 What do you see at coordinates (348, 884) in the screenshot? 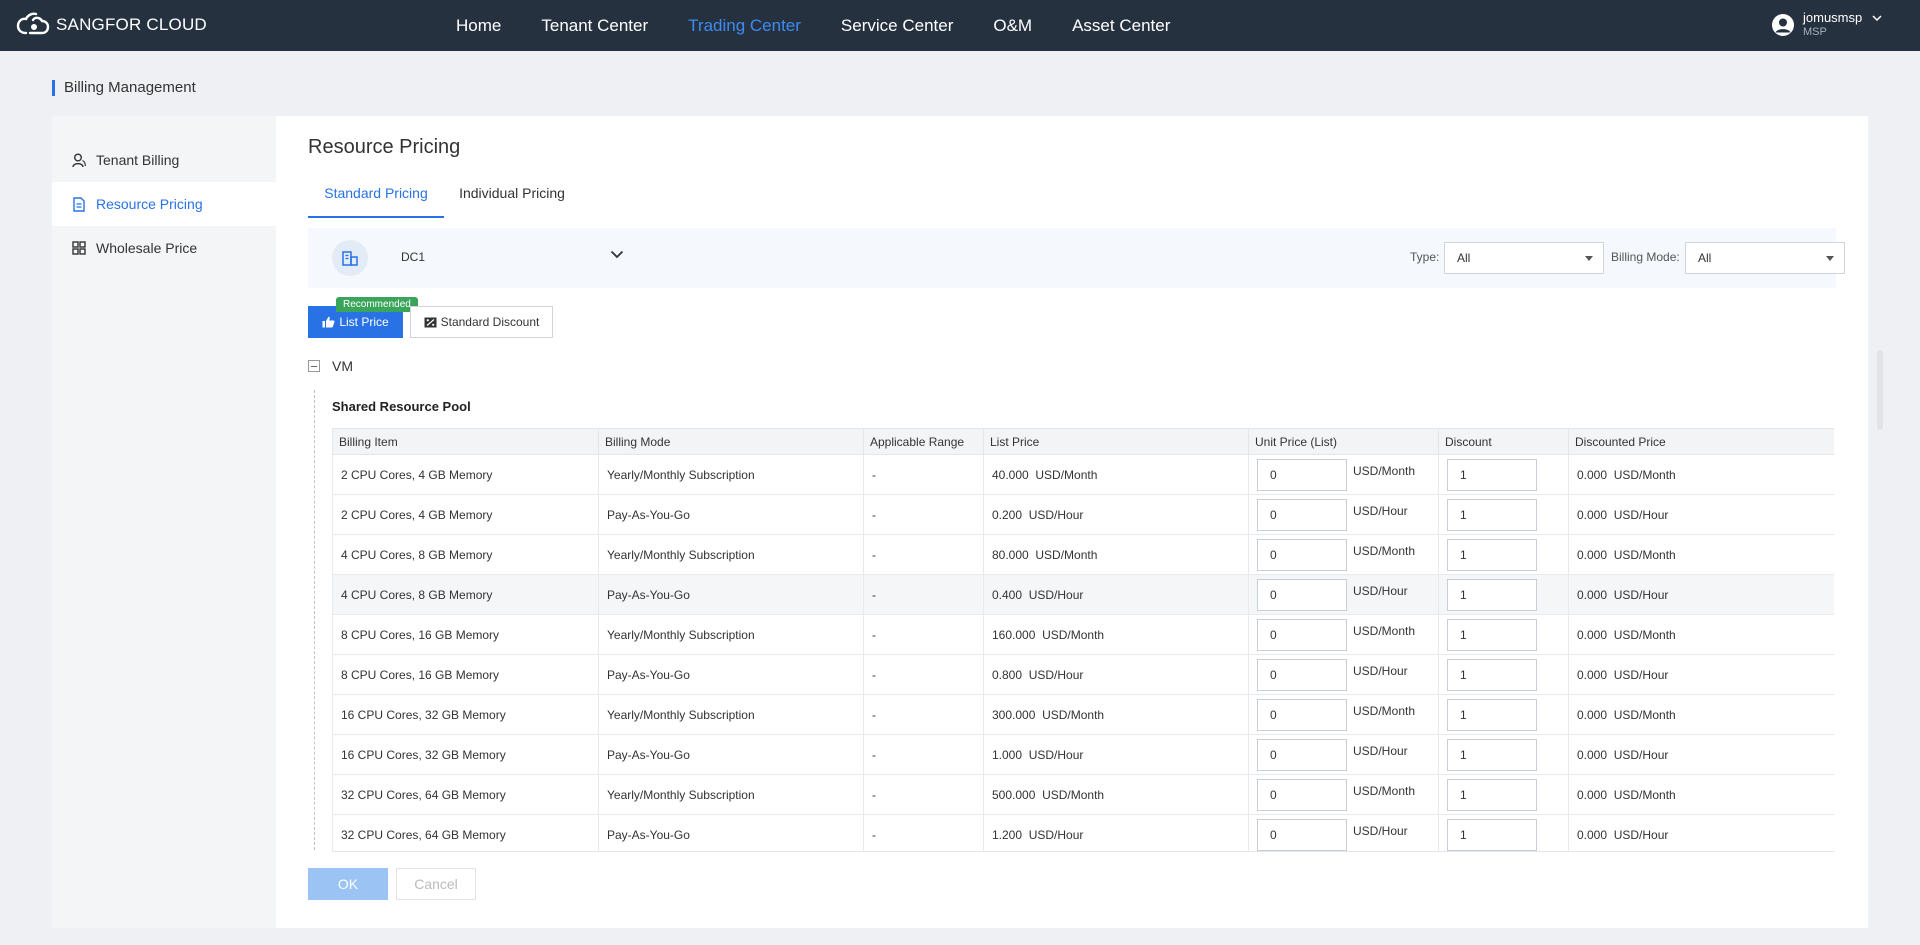
I see `ok-button: OK` at bounding box center [348, 884].